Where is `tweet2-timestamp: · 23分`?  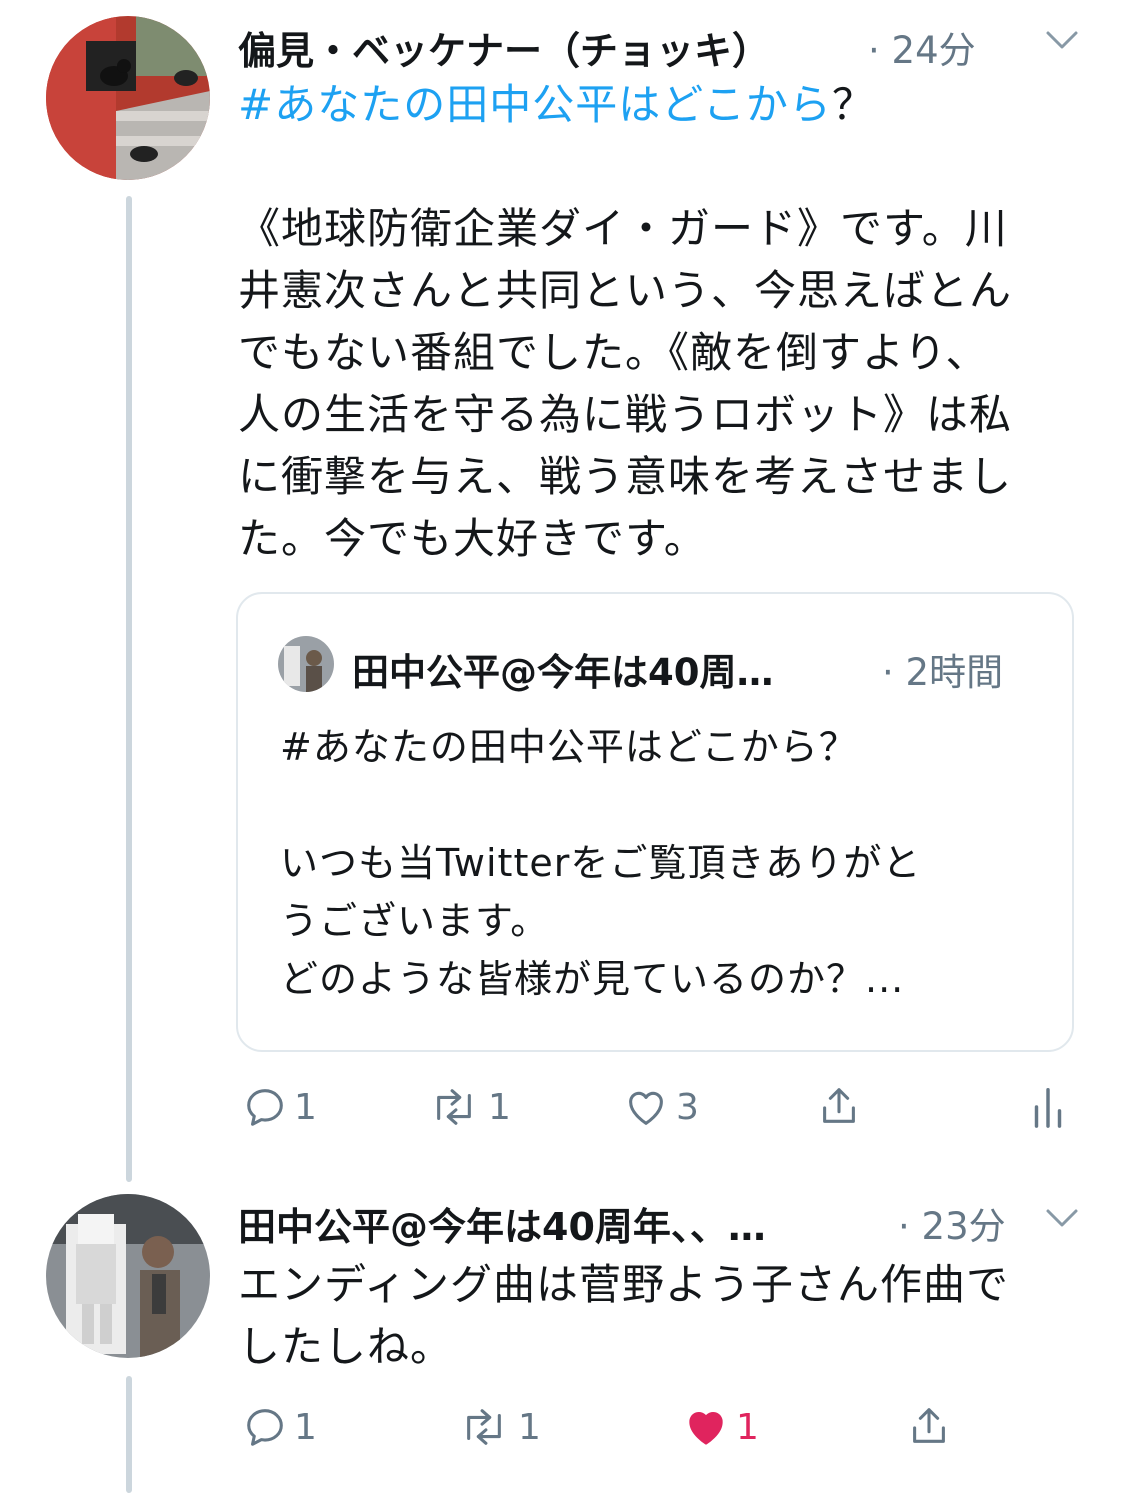 tweet2-timestamp: · 23分 is located at coordinates (952, 1223).